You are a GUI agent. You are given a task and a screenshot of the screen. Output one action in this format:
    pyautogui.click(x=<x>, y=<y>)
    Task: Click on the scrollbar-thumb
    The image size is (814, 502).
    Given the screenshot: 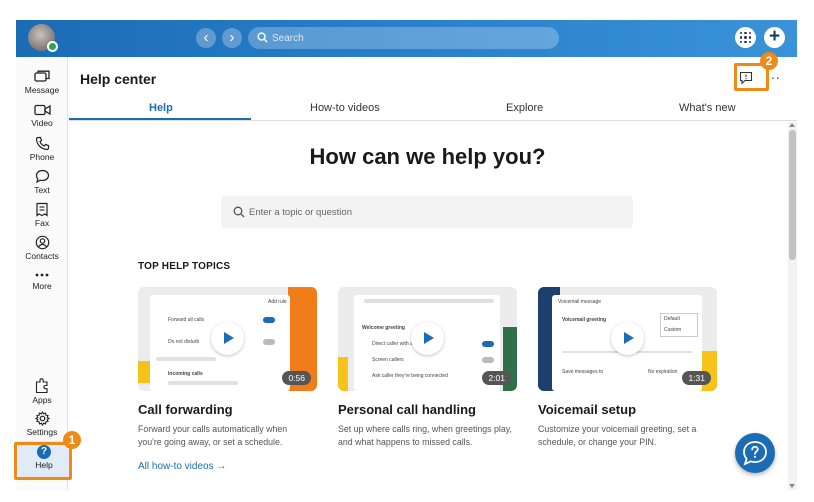 What is the action you would take?
    pyautogui.click(x=792, y=195)
    